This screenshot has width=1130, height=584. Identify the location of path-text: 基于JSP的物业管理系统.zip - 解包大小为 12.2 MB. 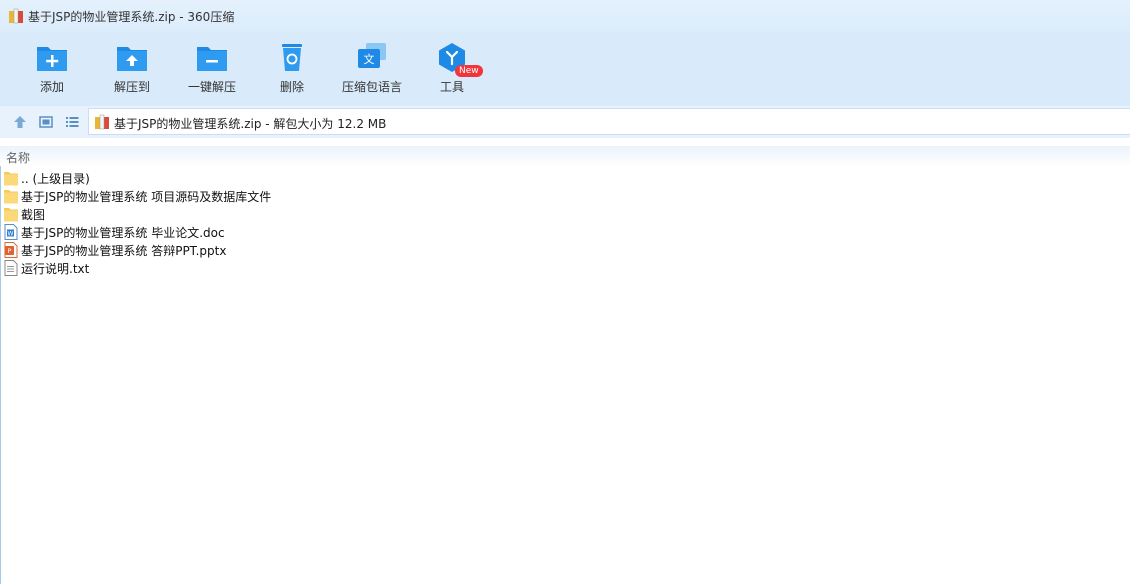
(250, 124).